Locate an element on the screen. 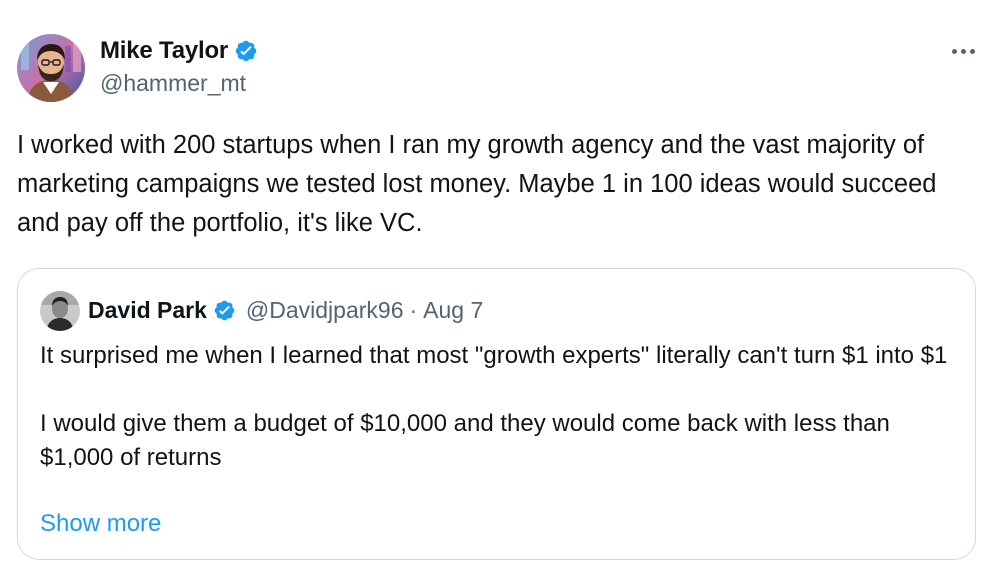  quoted-author-avatar-illustration-icon is located at coordinates (60, 311).